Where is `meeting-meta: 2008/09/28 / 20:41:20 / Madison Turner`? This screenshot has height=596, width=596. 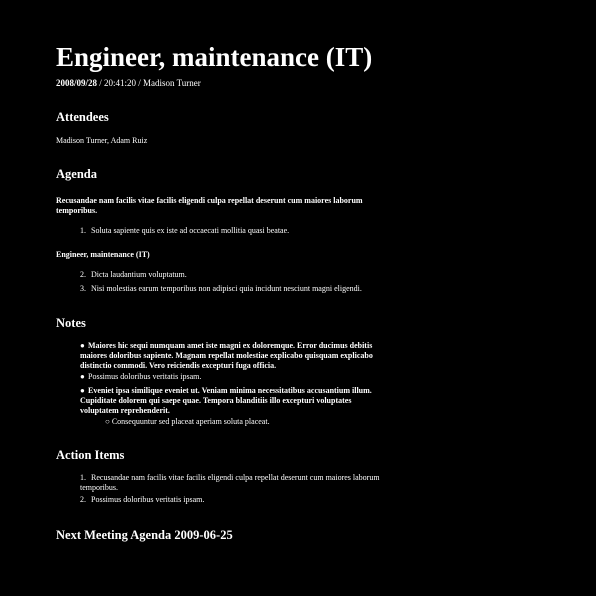
meeting-meta: 2008/09/28 / 20:41:20 / Madison Turner is located at coordinates (128, 83).